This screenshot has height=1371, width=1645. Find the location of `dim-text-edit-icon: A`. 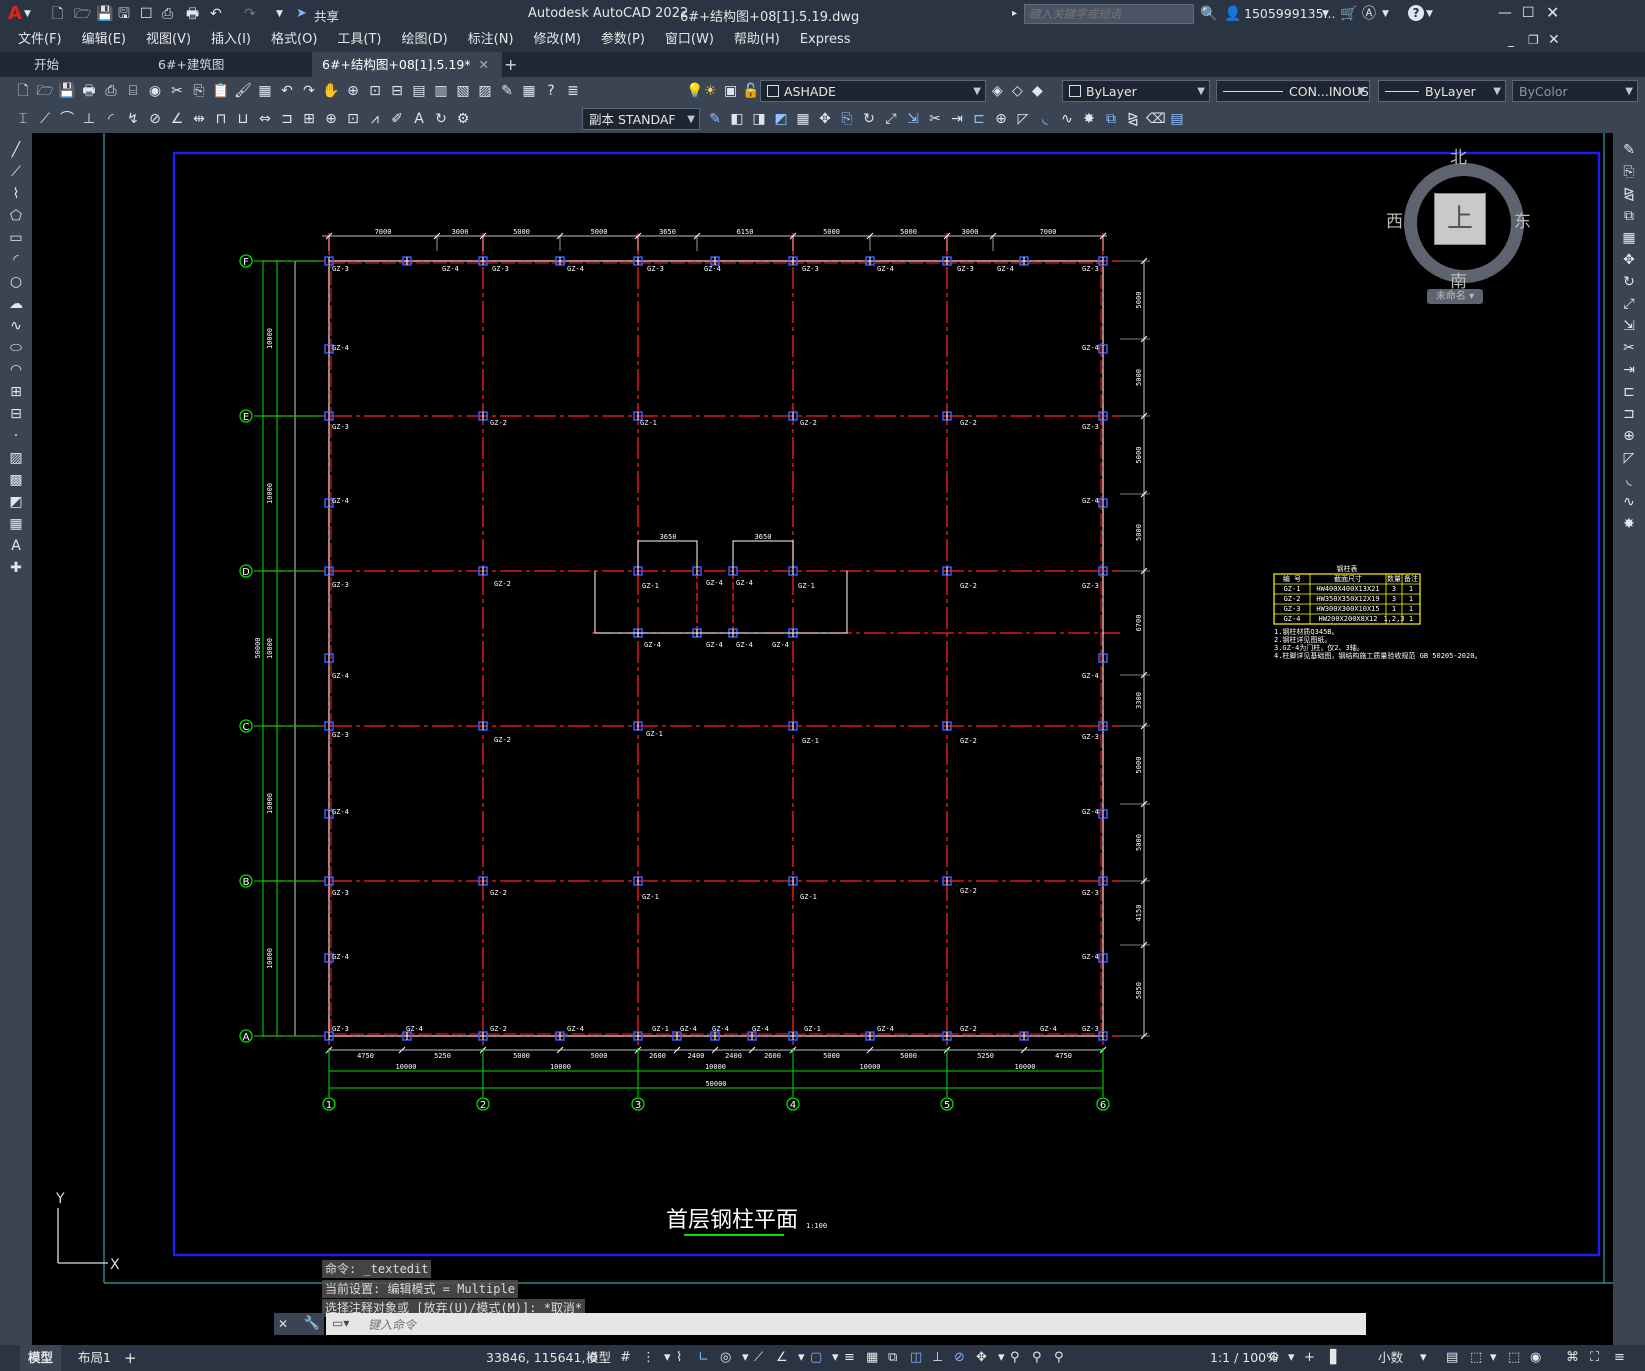

dim-text-edit-icon: A is located at coordinates (419, 119).